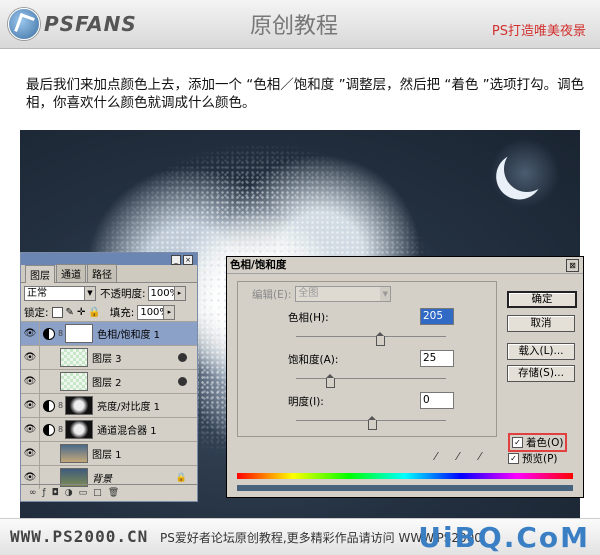 This screenshot has height=555, width=600. Describe the element at coordinates (37, 293) in the screenshot. I see `blend-mode-value: 正常` at that location.